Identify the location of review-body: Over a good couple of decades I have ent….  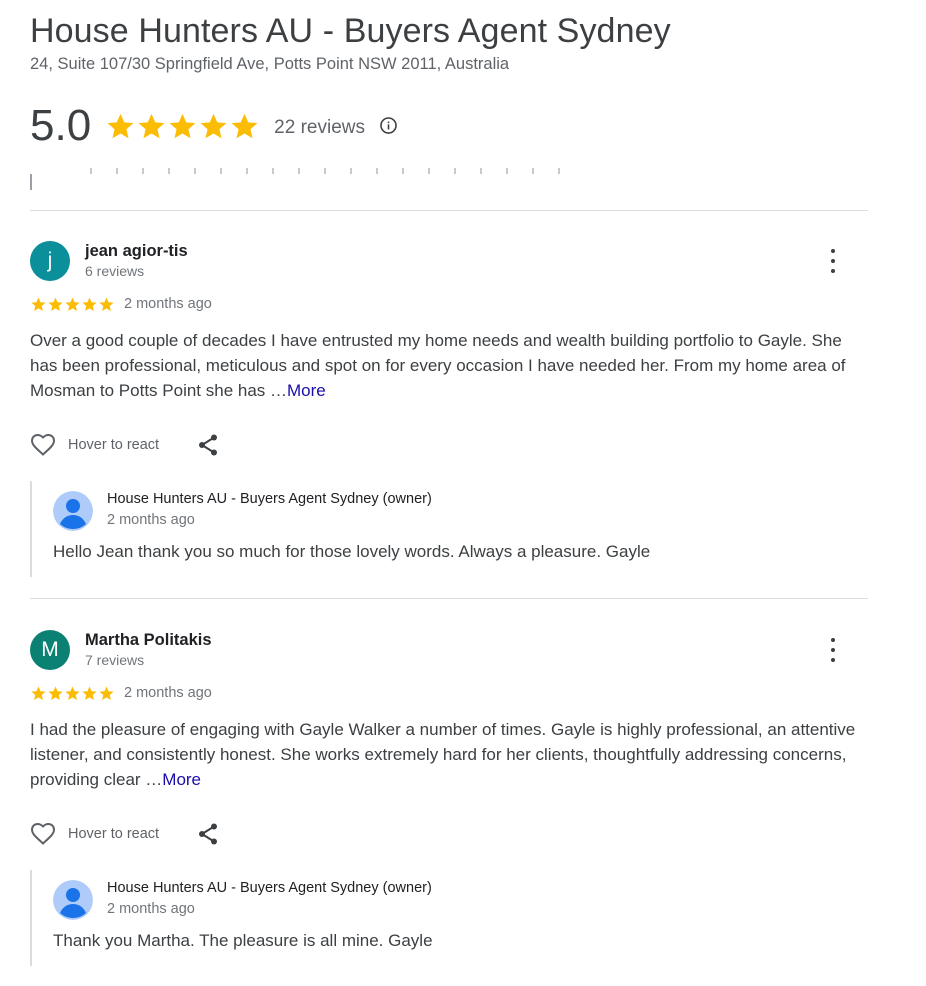
(438, 365).